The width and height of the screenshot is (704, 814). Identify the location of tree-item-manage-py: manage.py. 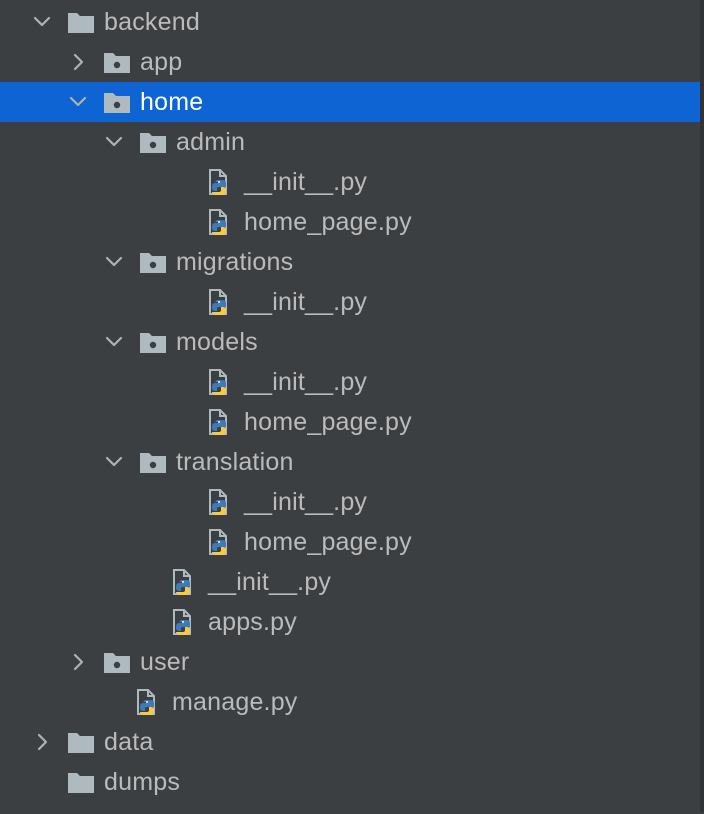
(350, 702).